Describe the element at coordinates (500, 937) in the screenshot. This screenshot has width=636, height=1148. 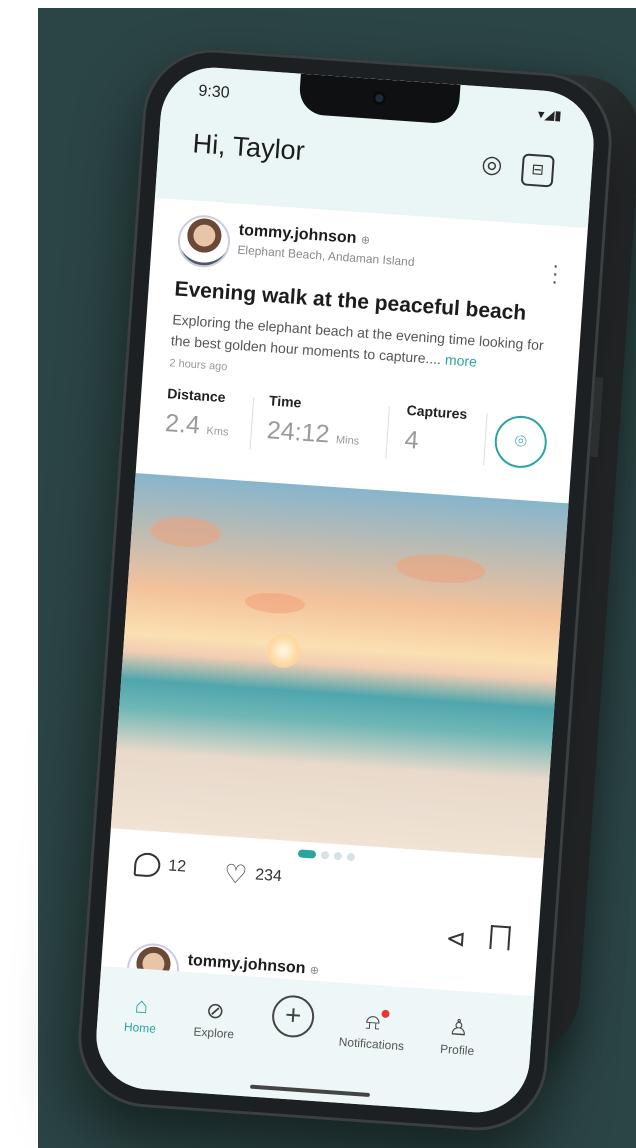
I see `bookmark-icon` at that location.